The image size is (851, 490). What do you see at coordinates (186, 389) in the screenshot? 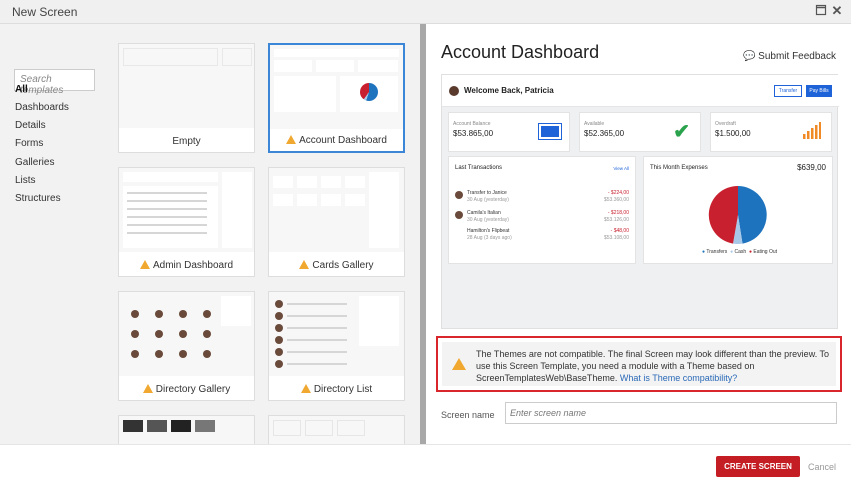
I see `template-label: Directory Gallery` at bounding box center [186, 389].